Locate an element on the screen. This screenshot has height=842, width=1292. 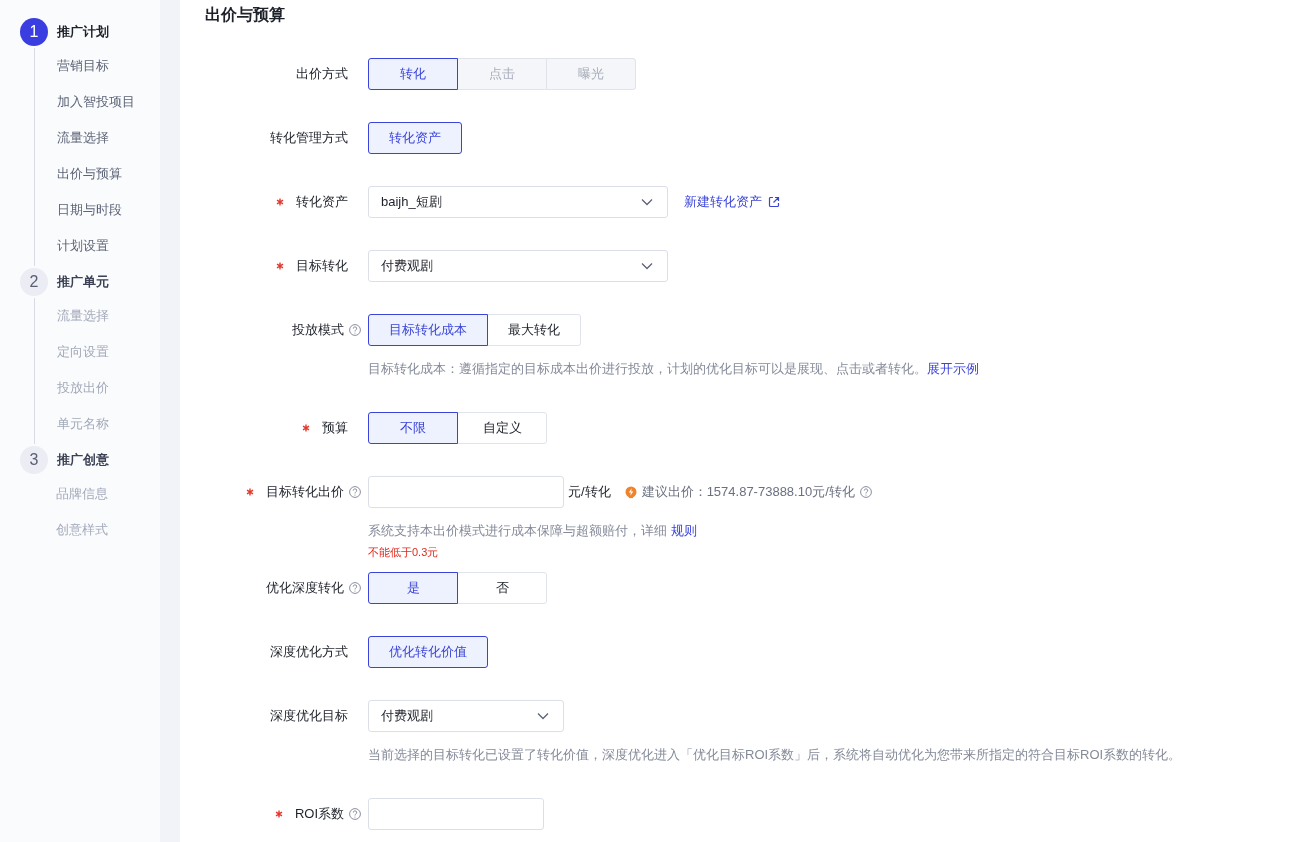
hint-link: 展开示例 is located at coordinates (953, 368).